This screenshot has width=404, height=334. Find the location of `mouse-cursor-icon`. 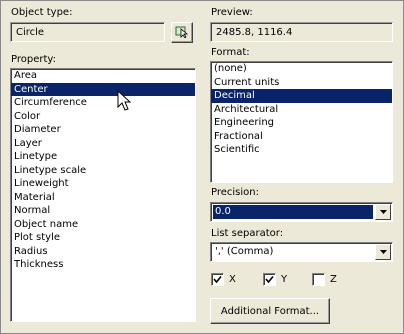

mouse-cursor-icon is located at coordinates (124, 100).